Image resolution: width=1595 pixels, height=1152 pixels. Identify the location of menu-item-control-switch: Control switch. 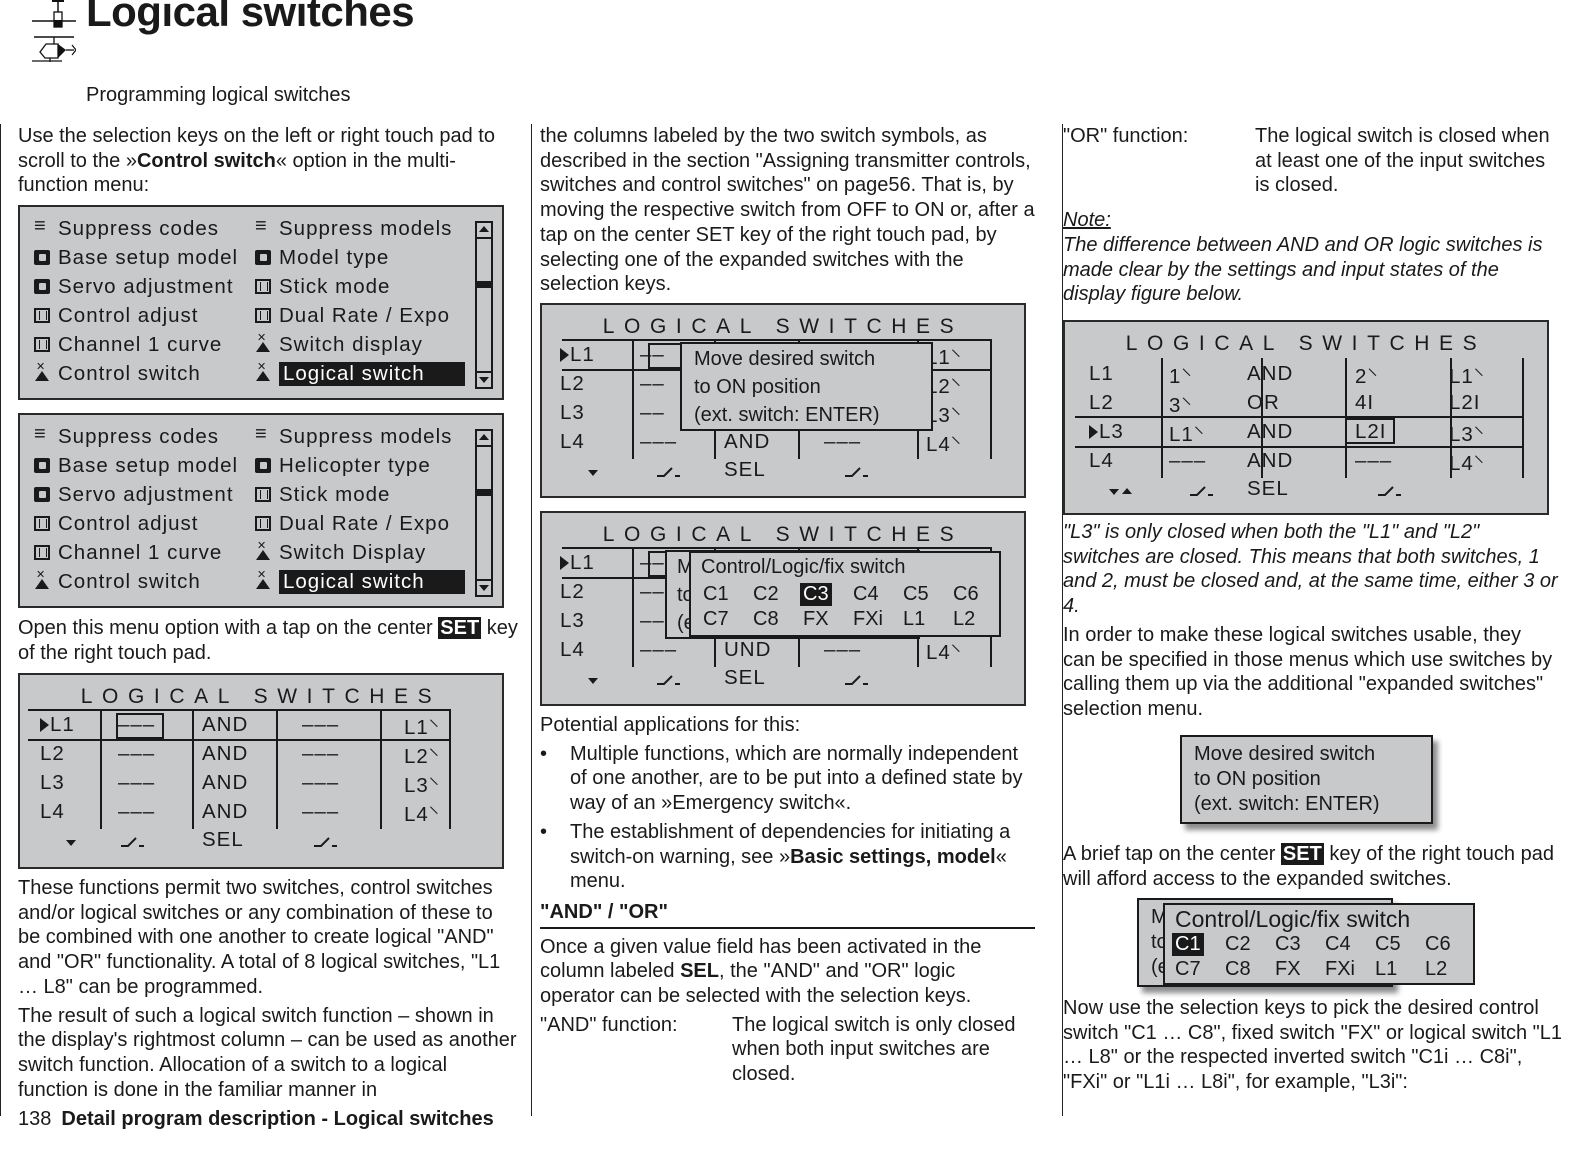
(117, 581).